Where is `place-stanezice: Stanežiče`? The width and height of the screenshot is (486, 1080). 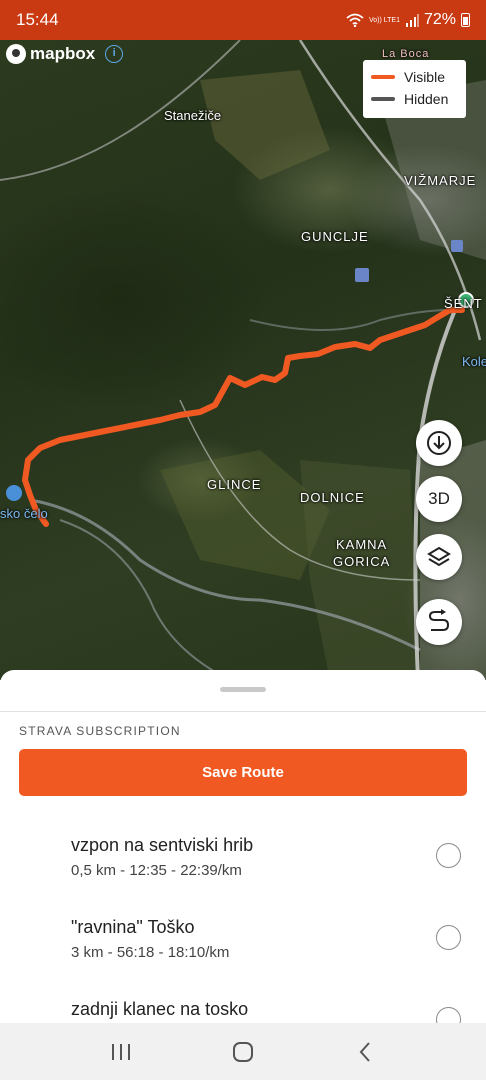
place-stanezice: Stanežiče is located at coordinates (193, 115).